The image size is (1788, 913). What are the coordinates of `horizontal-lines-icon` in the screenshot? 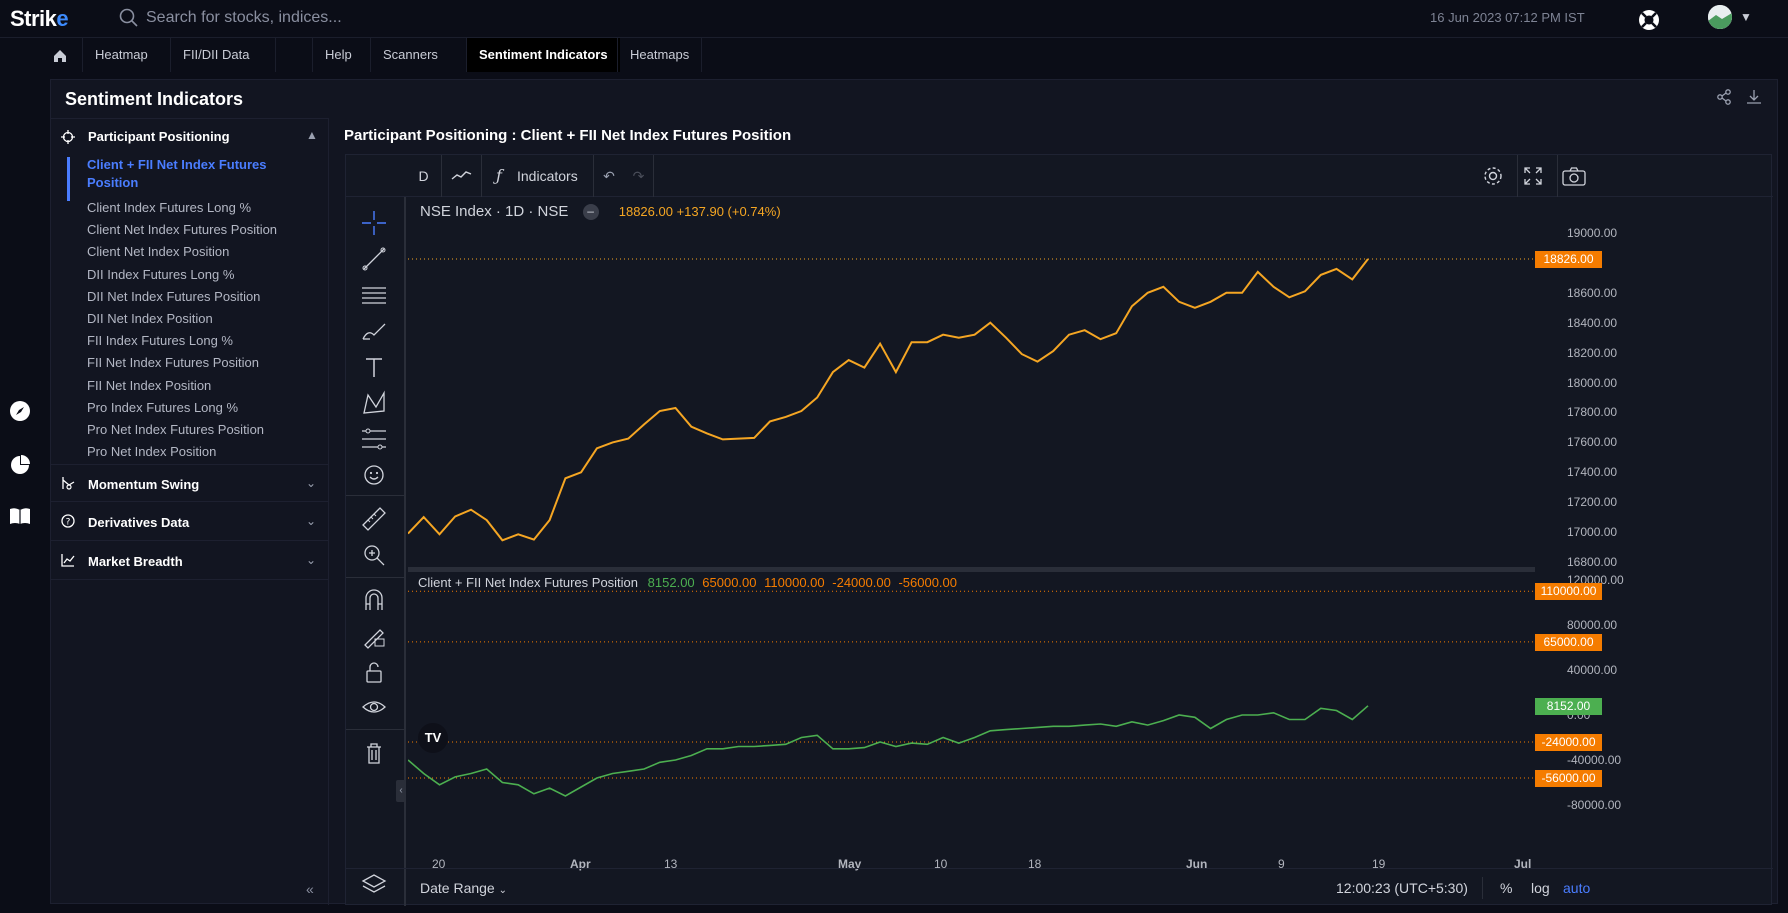 It's located at (374, 295).